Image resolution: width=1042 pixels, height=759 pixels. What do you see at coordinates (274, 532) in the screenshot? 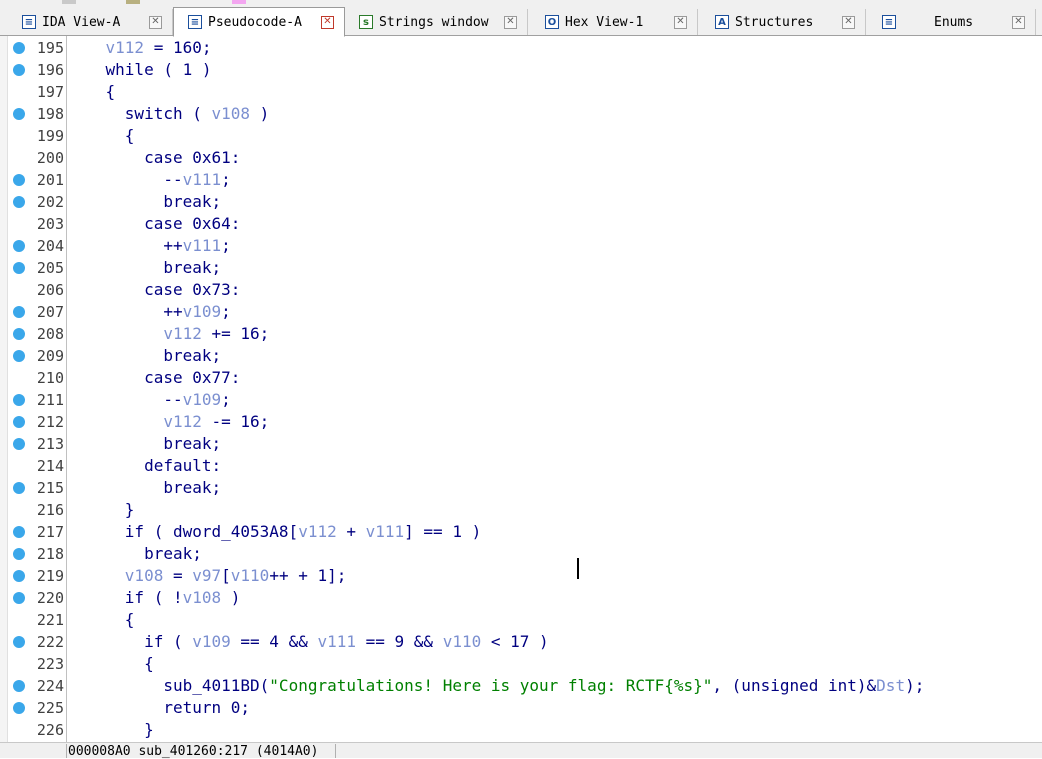
I see `code-text: if ( dword_4053A8[v112 + v111] == 1 )` at bounding box center [274, 532].